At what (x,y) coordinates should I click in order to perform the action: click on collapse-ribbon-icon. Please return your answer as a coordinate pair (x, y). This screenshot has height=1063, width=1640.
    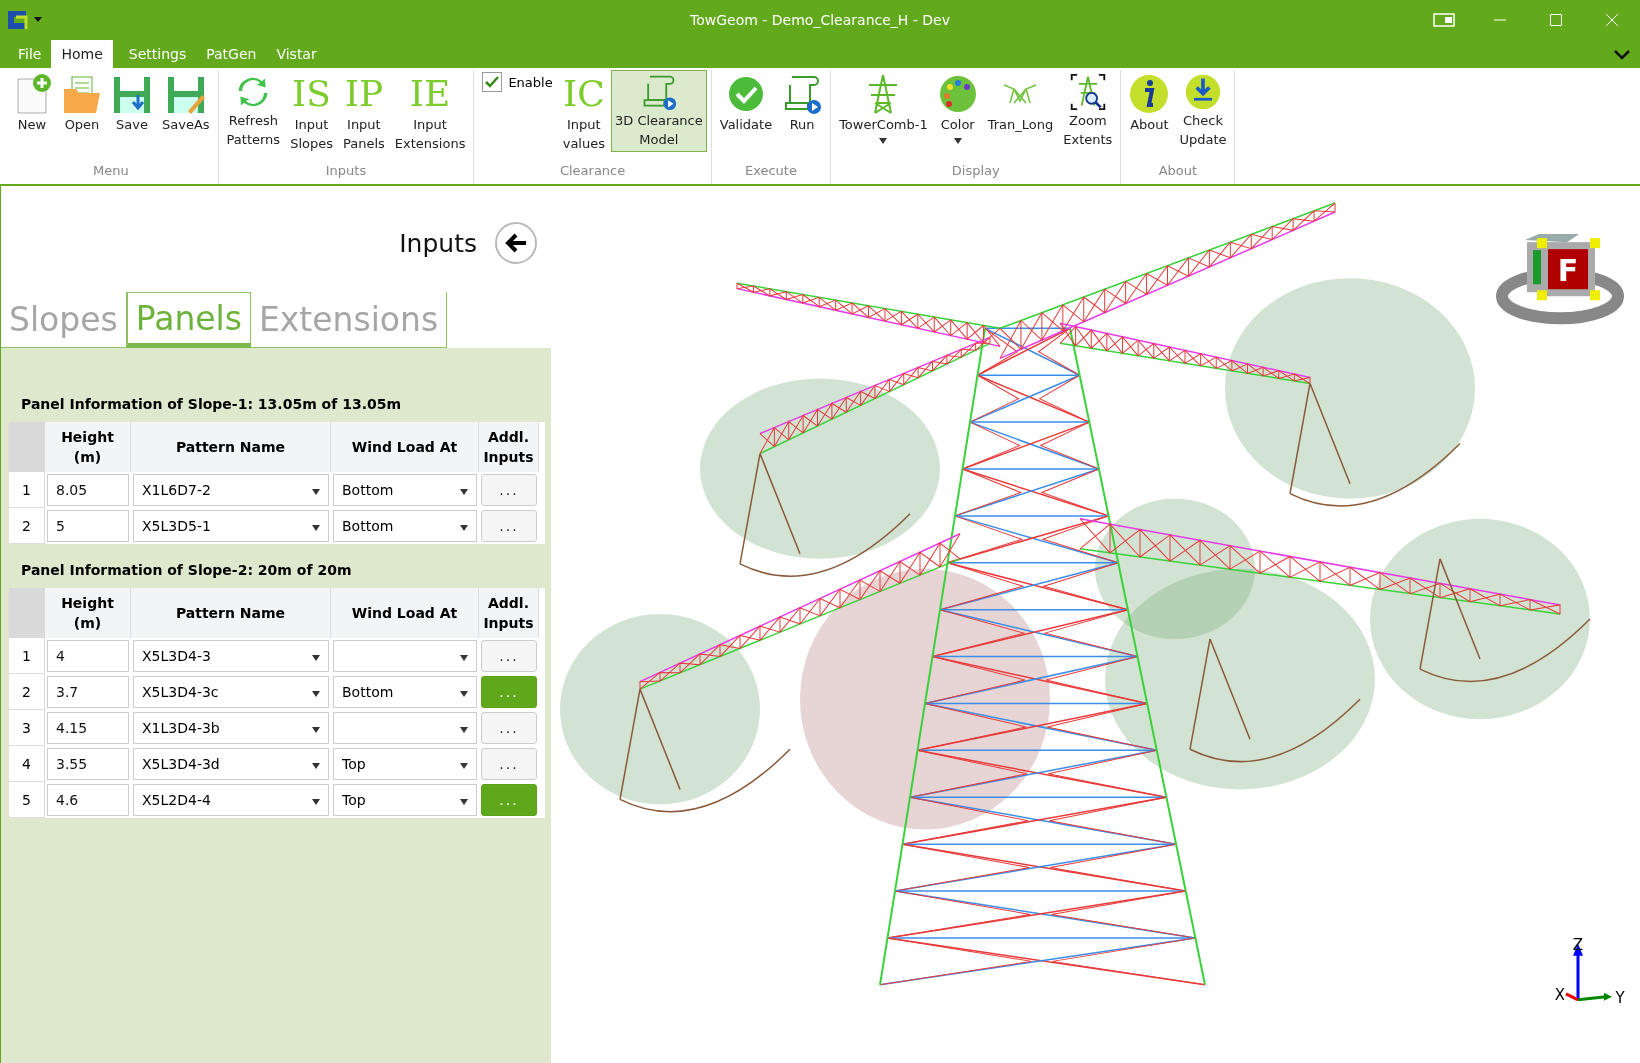
    Looking at the image, I should click on (1622, 55).